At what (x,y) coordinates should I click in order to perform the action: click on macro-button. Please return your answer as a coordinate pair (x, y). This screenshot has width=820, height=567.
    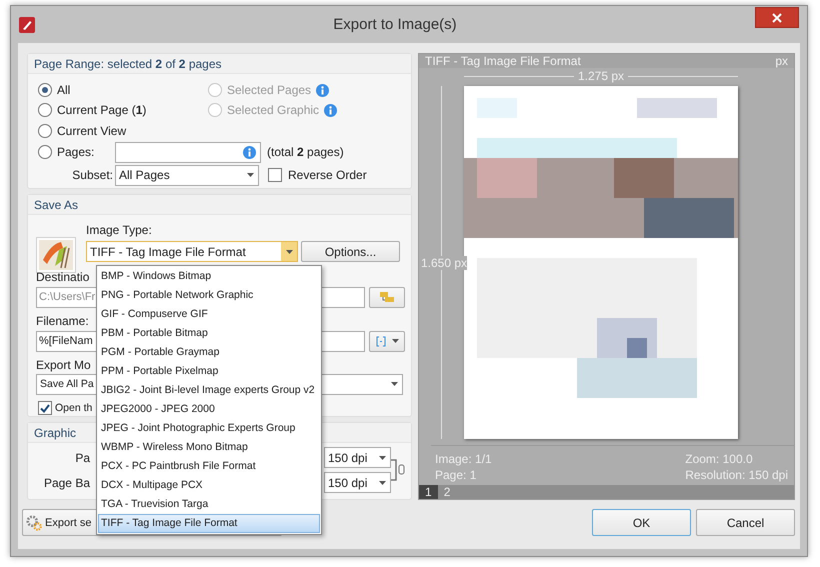
    Looking at the image, I should click on (387, 341).